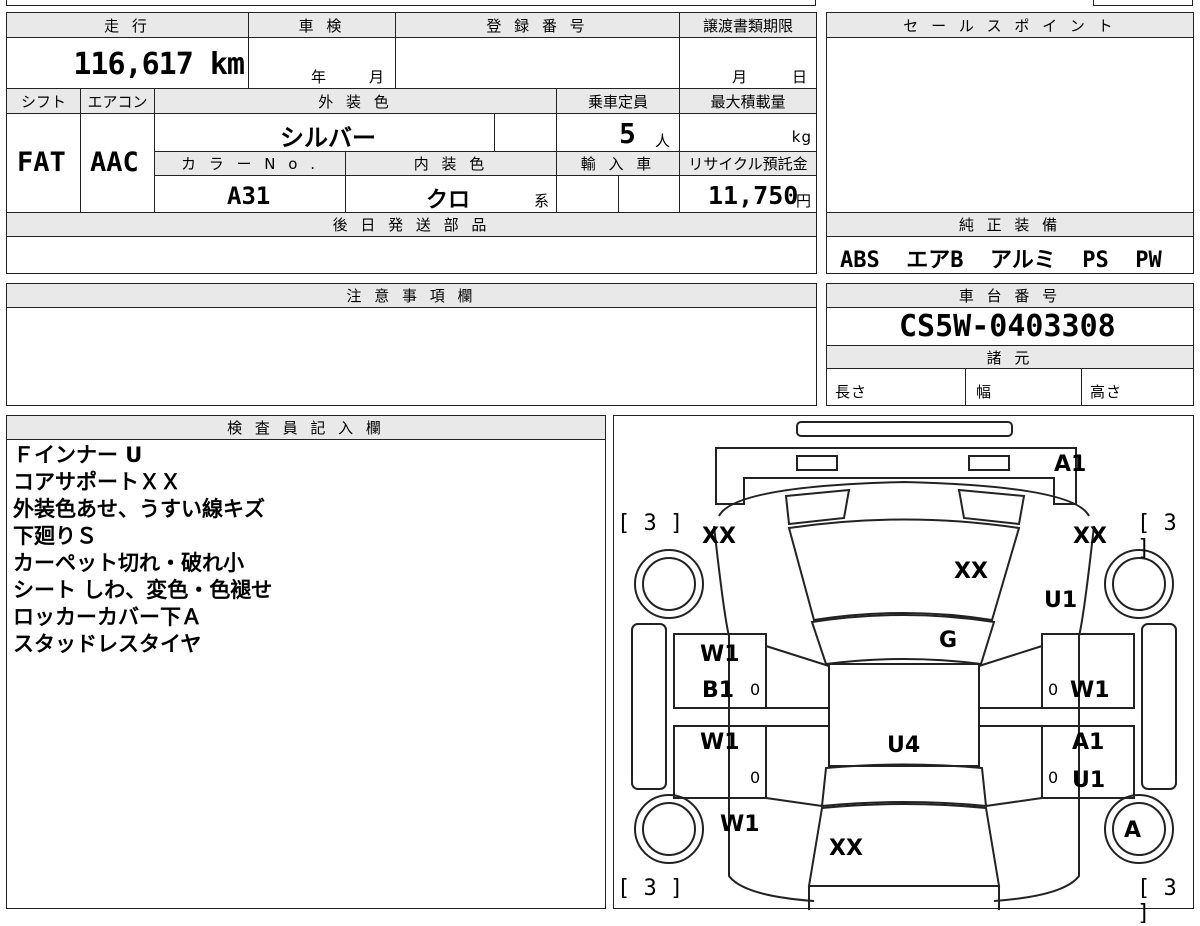 This screenshot has width=1200, height=926. Describe the element at coordinates (740, 77) in the screenshot. I see `transfer-month-unit: 月` at that location.